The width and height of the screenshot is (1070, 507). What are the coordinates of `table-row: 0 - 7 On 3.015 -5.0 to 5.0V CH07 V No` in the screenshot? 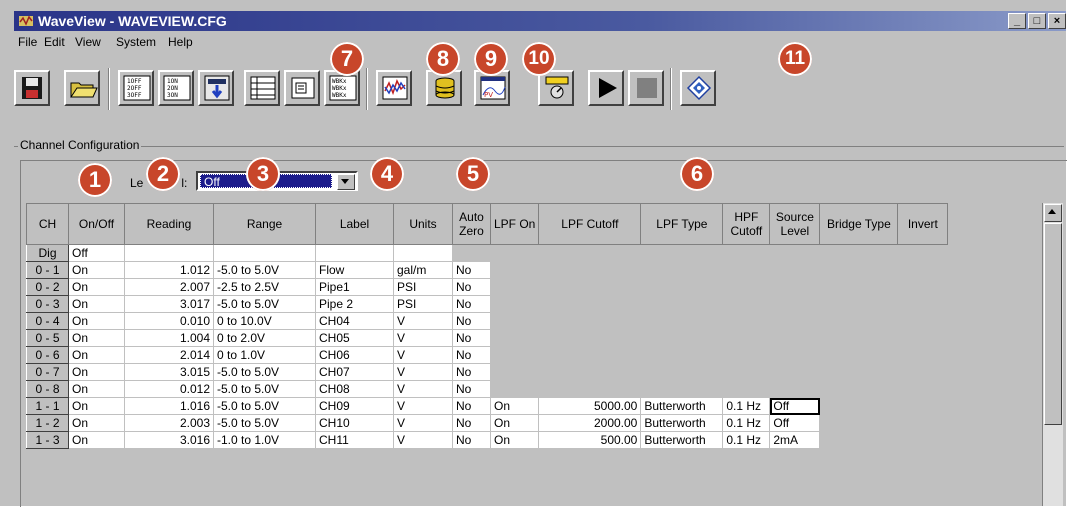 It's located at (487, 372).